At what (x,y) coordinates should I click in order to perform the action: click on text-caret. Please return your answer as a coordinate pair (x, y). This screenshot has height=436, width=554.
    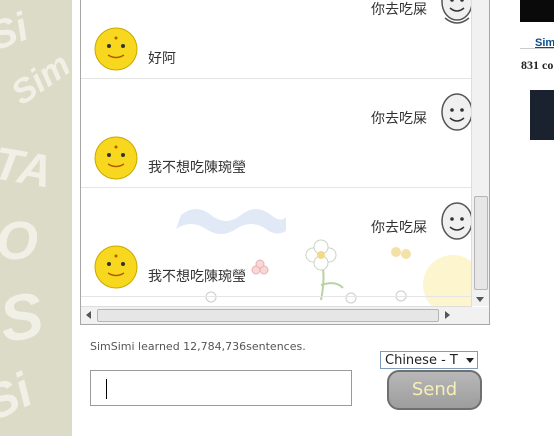
    Looking at the image, I should click on (106, 389).